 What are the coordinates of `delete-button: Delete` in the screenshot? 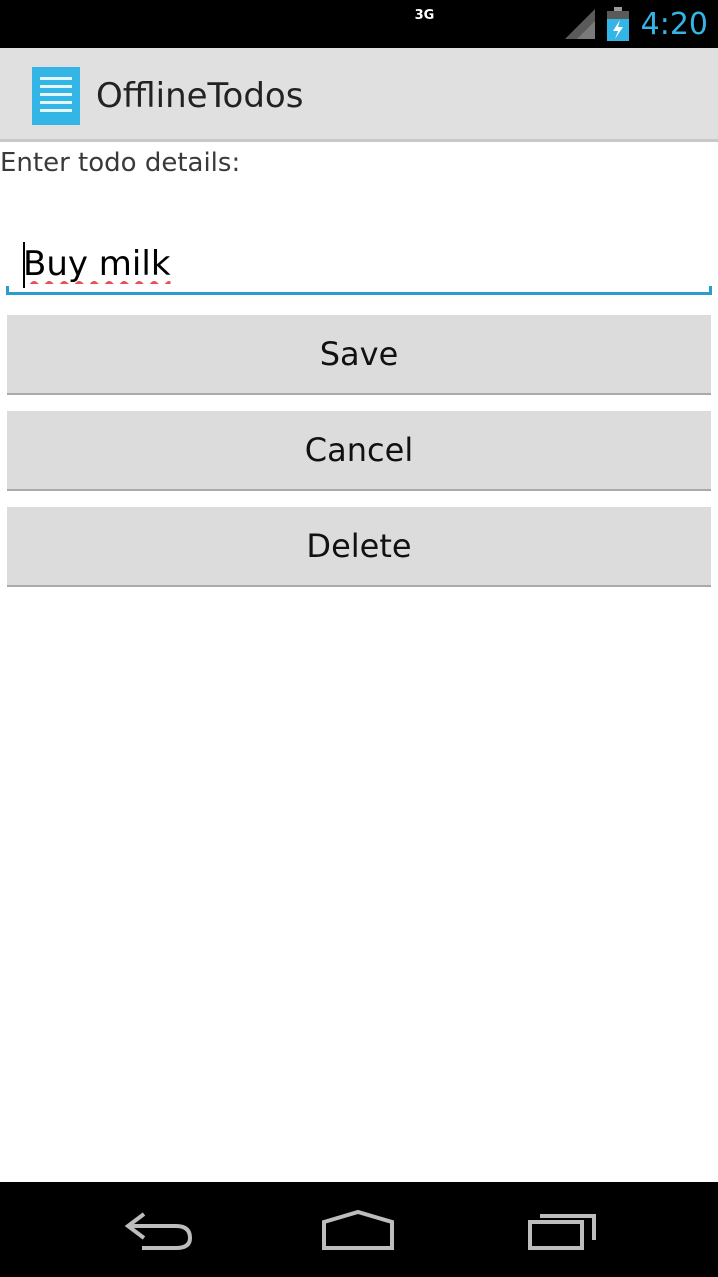 It's located at (359, 547).